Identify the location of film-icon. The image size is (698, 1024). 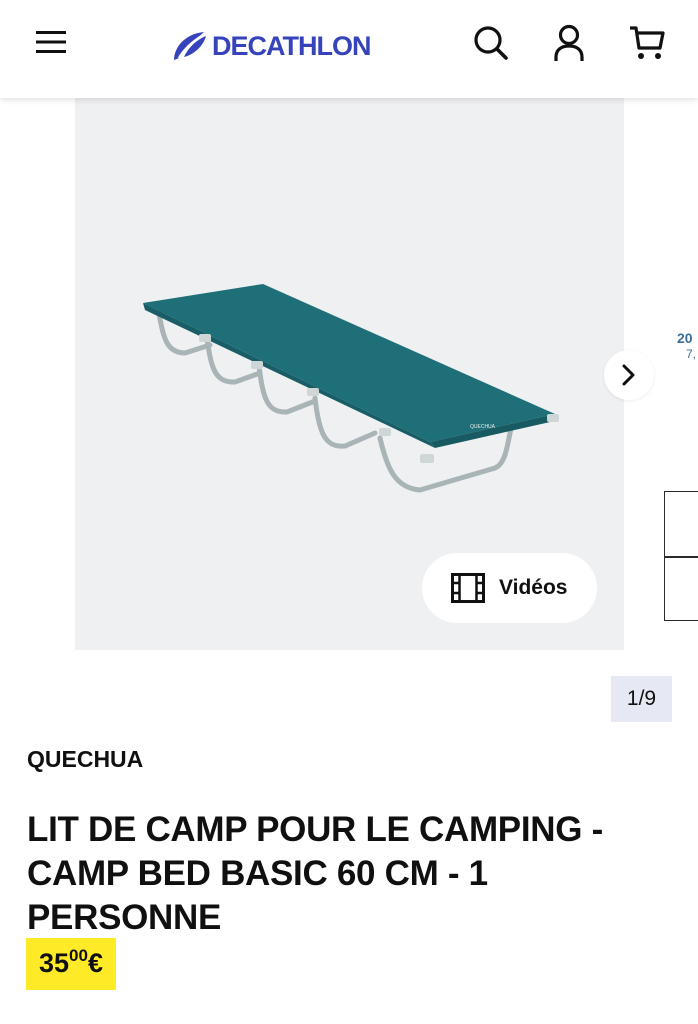
(468, 588).